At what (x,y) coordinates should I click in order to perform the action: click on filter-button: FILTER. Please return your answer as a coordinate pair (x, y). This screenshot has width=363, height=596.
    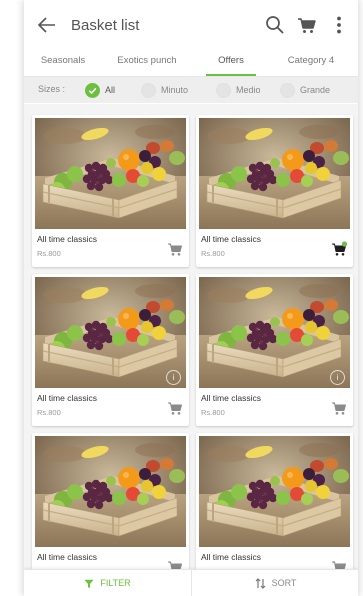
    Looking at the image, I should click on (107, 583).